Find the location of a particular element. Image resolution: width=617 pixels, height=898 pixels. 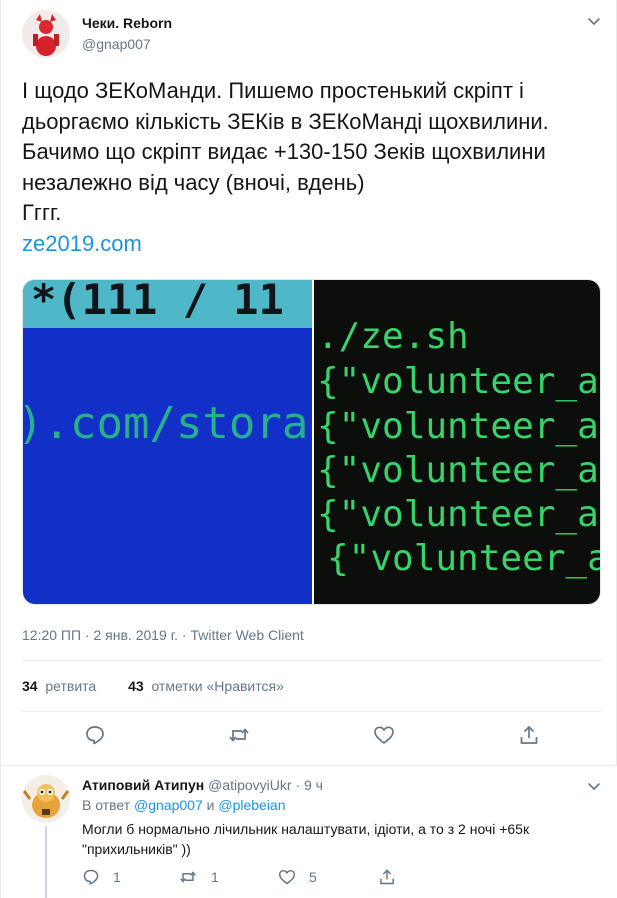

media-left-top-text: *(111 / 11 is located at coordinates (157, 302).